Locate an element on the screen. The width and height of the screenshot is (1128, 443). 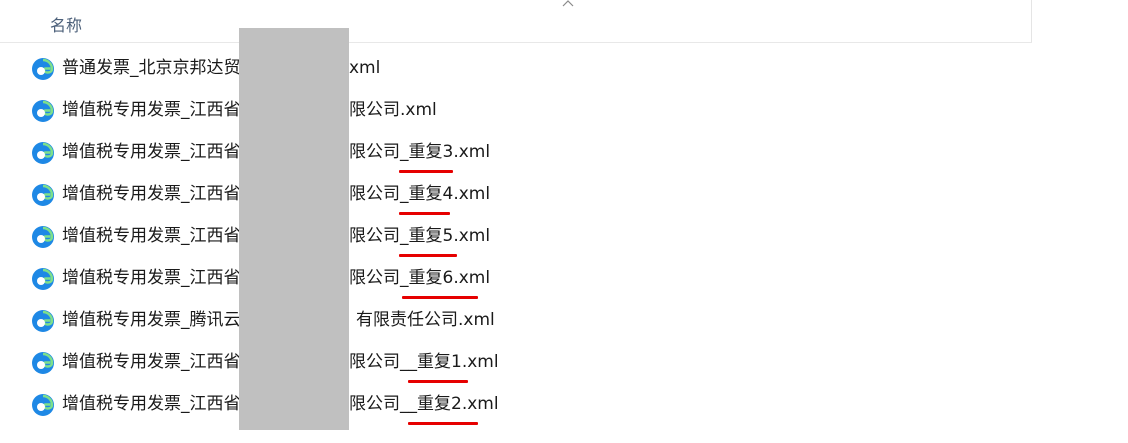
file-name-suffix: 有限责任公司.xml is located at coordinates (425, 320).